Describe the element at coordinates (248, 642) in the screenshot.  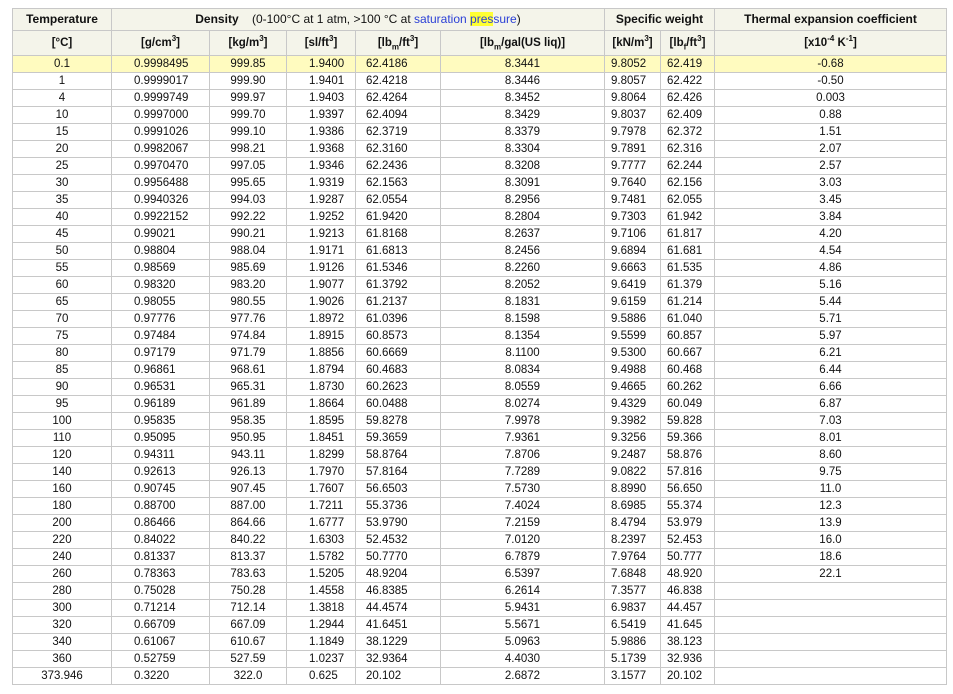
I see `cell-density-kg-m3: 610.67` at that location.